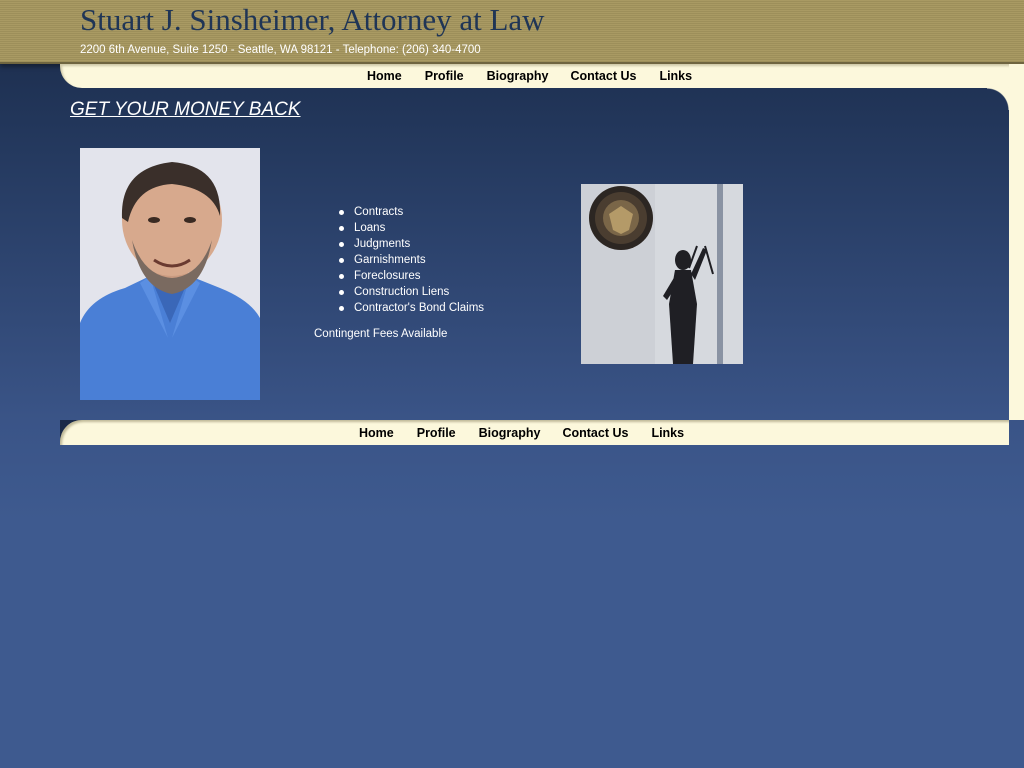 The width and height of the screenshot is (1024, 768). I want to click on portrait-illustration, so click(170, 274).